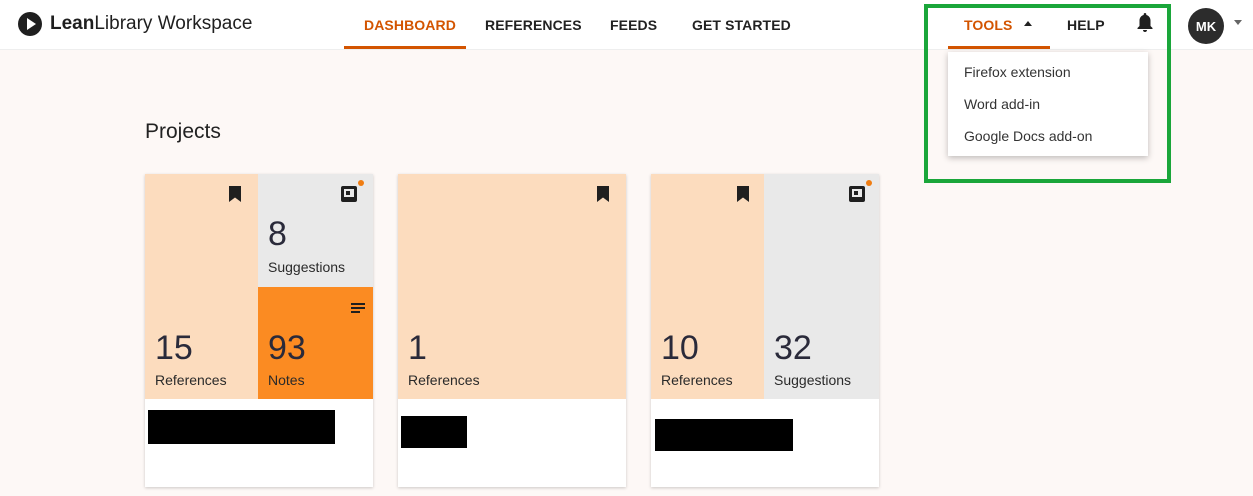  Describe the element at coordinates (821, 286) in the screenshot. I see `suggestions-tile: 32 Suggestions` at that location.